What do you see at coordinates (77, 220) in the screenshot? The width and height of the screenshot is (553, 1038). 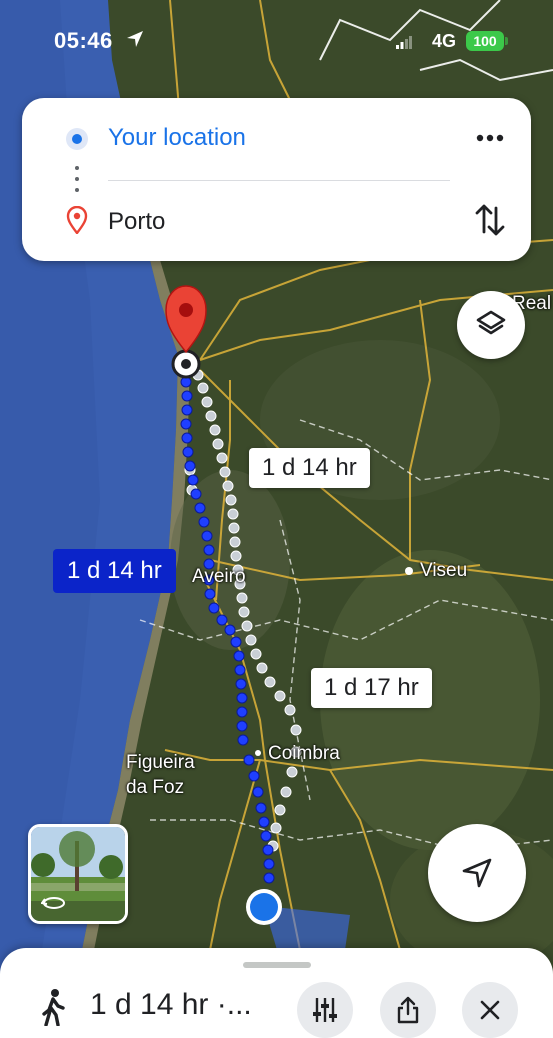 I see `destination-pin-icon` at bounding box center [77, 220].